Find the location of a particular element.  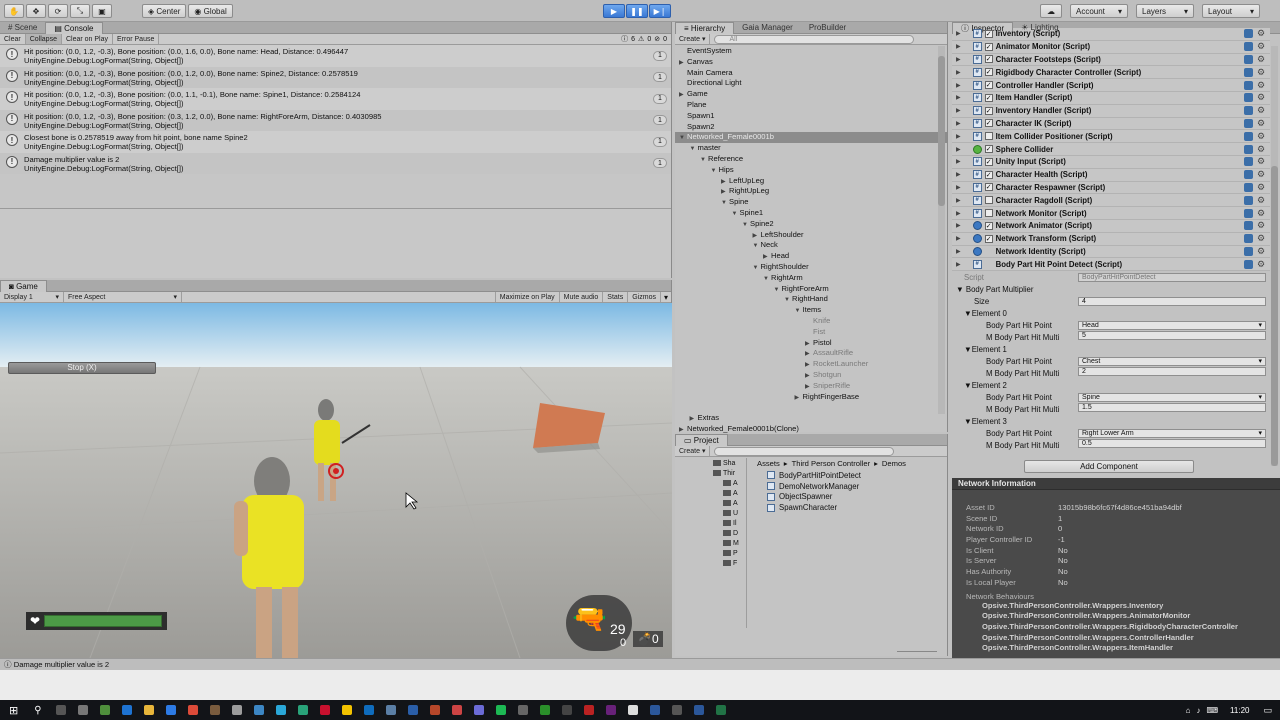

hierarchy-item: ▶ Head is located at coordinates (811, 256).